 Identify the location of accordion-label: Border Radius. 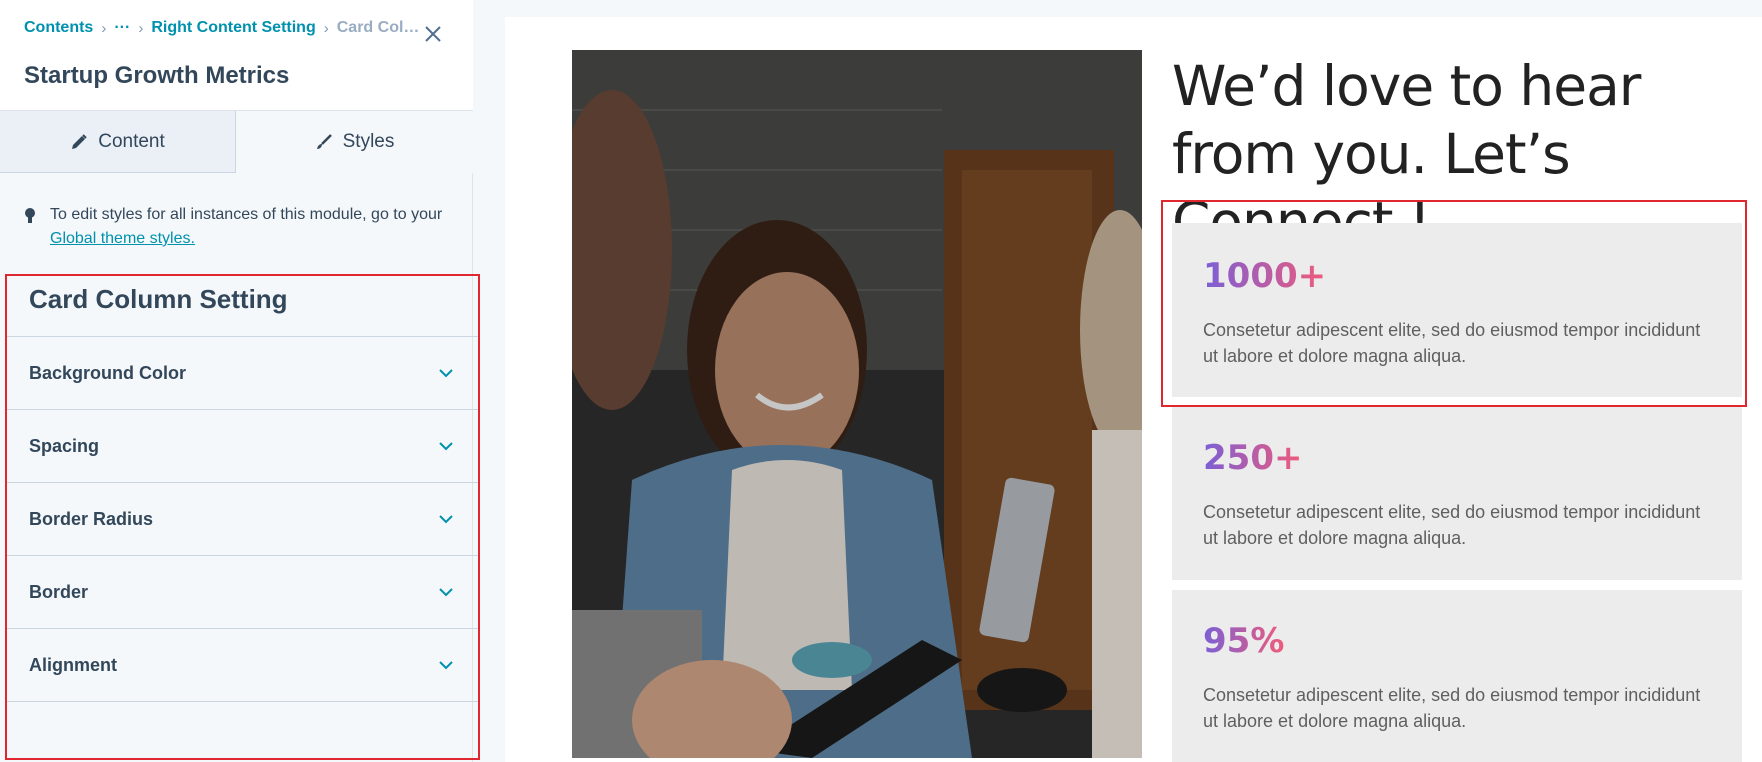
(91, 518).